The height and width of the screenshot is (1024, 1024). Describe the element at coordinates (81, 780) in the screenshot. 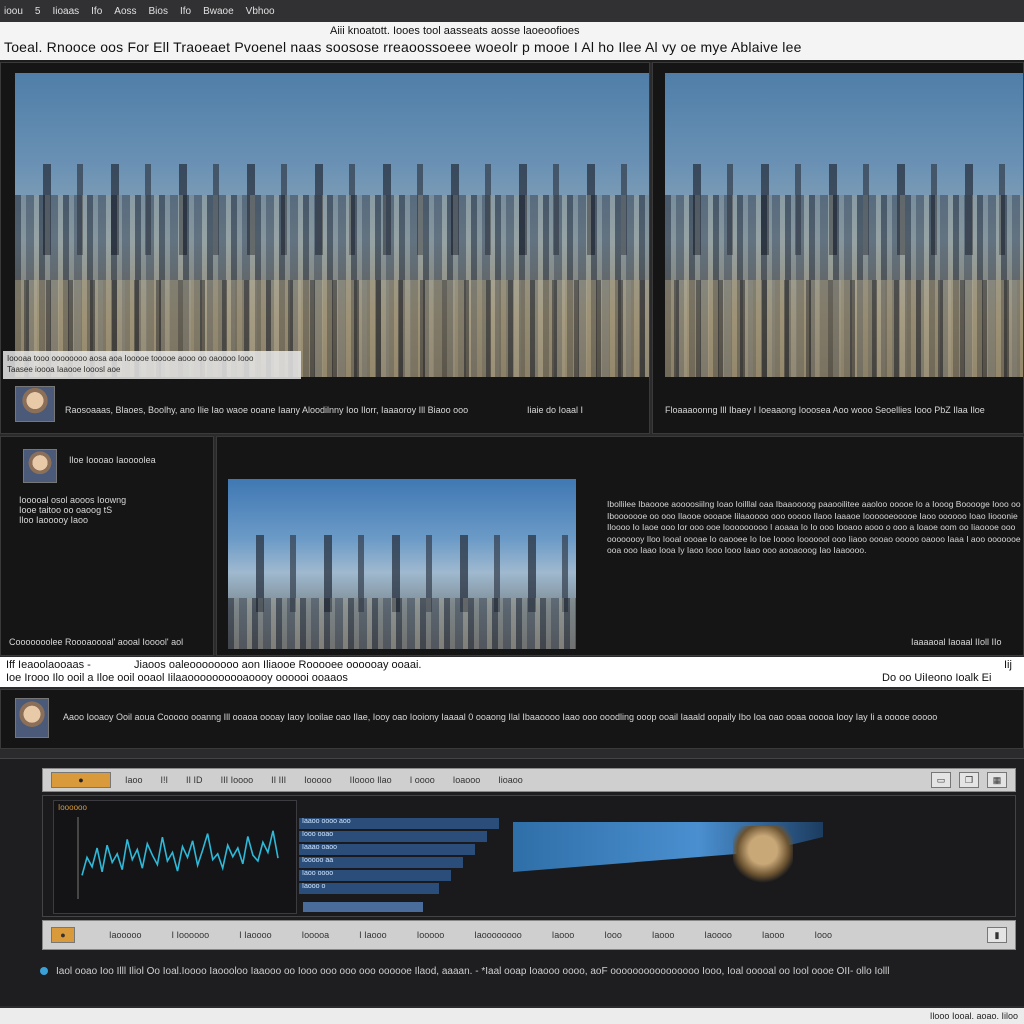

I see `app-logo-icon: ●` at that location.